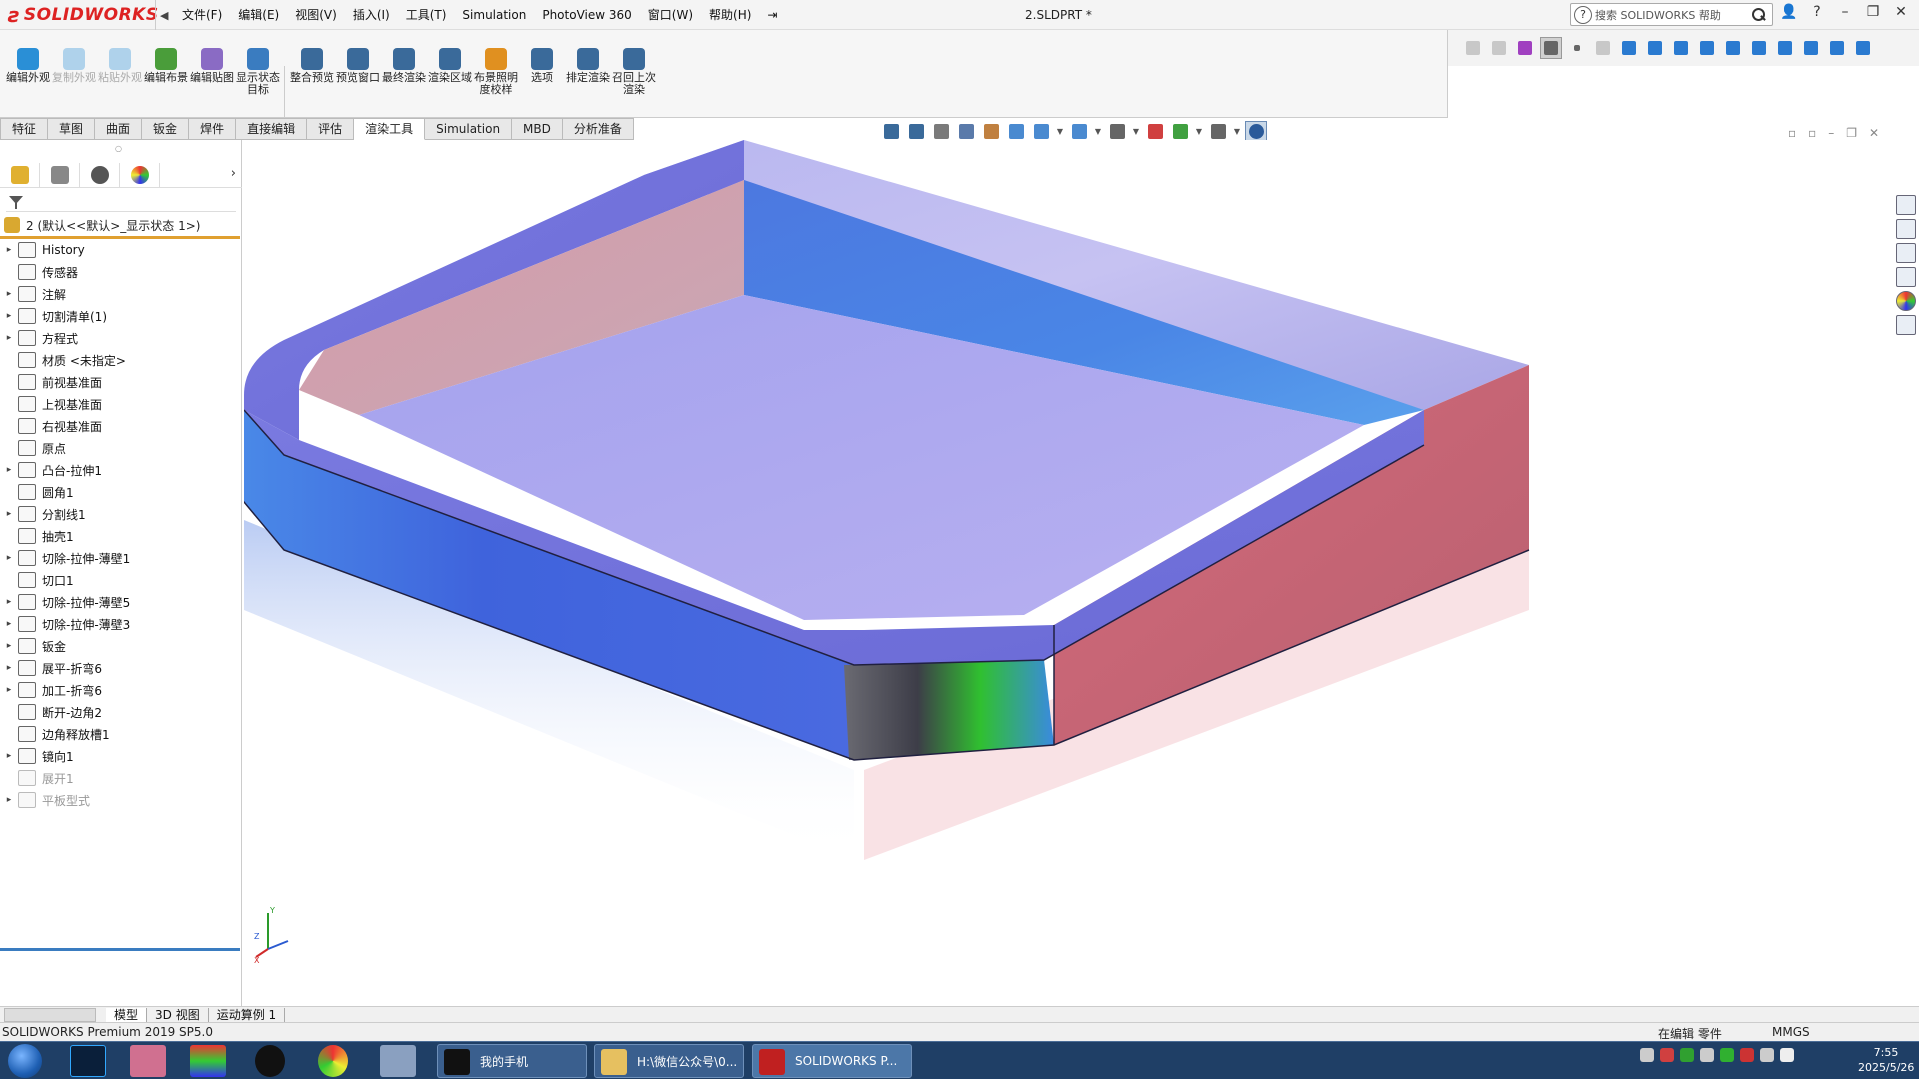  What do you see at coordinates (966, 131) in the screenshot?
I see `section-view-icon` at bounding box center [966, 131].